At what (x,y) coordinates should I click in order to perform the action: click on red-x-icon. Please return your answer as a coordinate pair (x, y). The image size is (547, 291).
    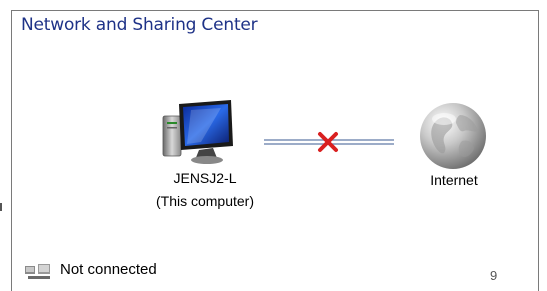
    Looking at the image, I should click on (328, 142).